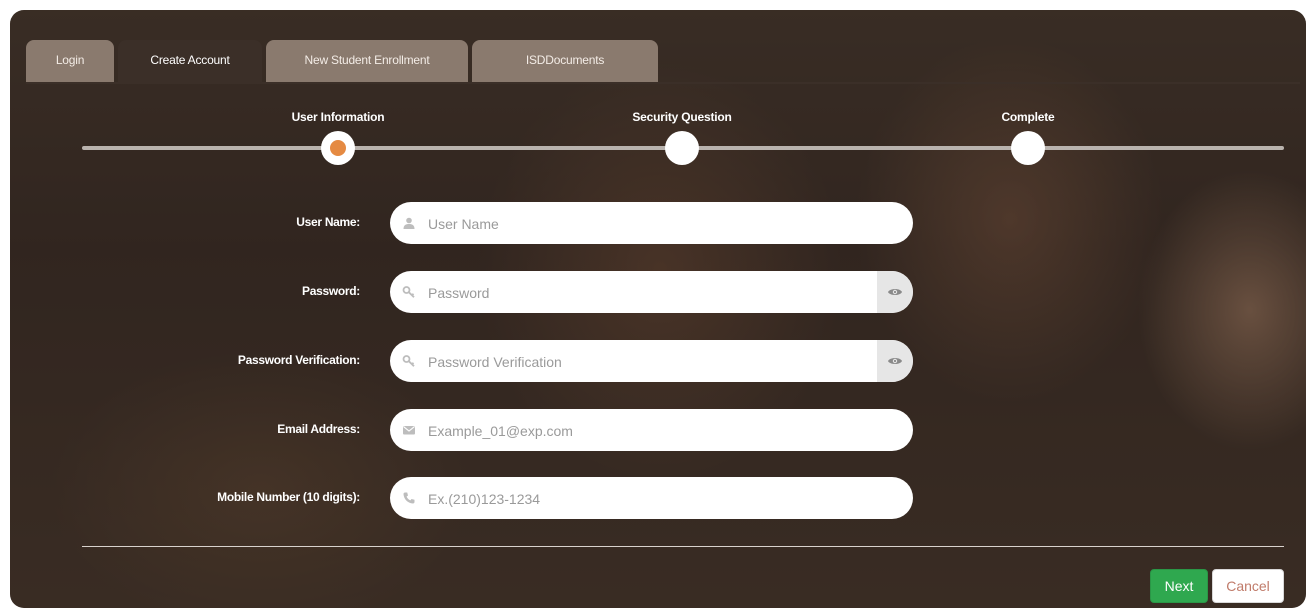 The width and height of the screenshot is (1308, 608). Describe the element at coordinates (318, 429) in the screenshot. I see `email-label: Email Address:` at that location.